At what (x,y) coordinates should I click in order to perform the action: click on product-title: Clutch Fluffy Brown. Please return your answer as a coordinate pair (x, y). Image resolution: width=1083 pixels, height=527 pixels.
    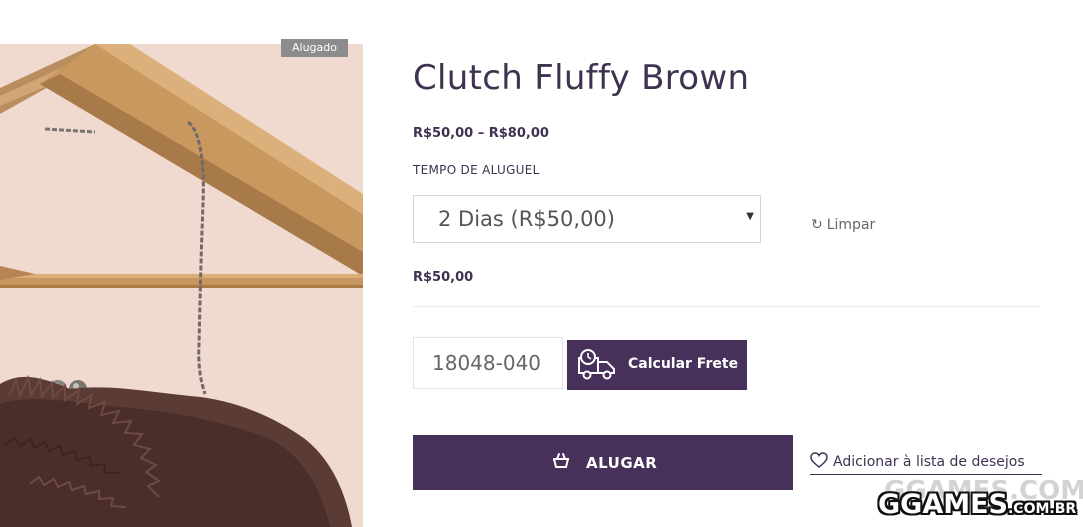
    Looking at the image, I should click on (581, 78).